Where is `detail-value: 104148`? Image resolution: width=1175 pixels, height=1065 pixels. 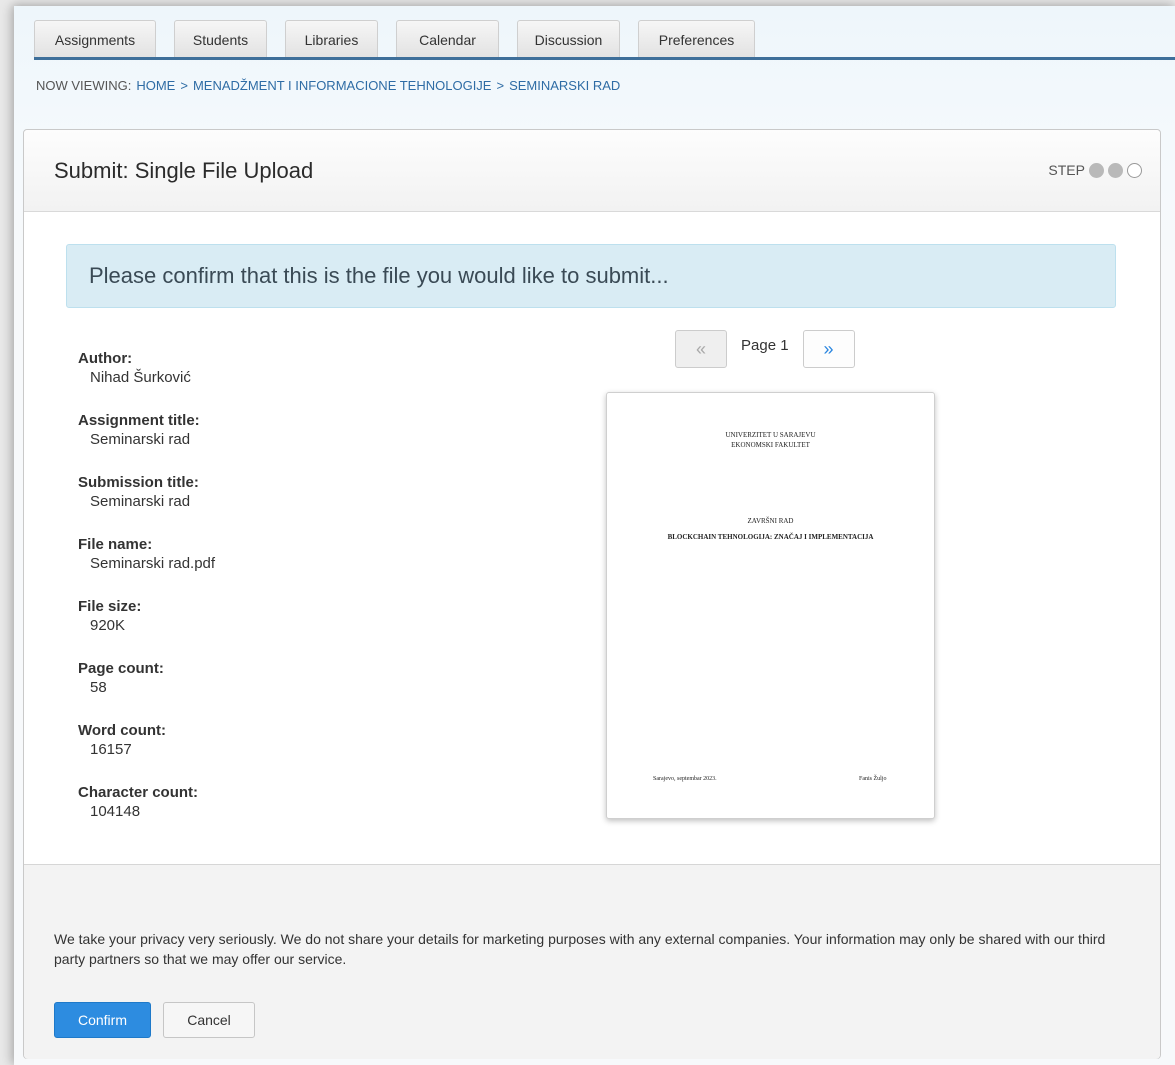 detail-value: 104148 is located at coordinates (115, 811).